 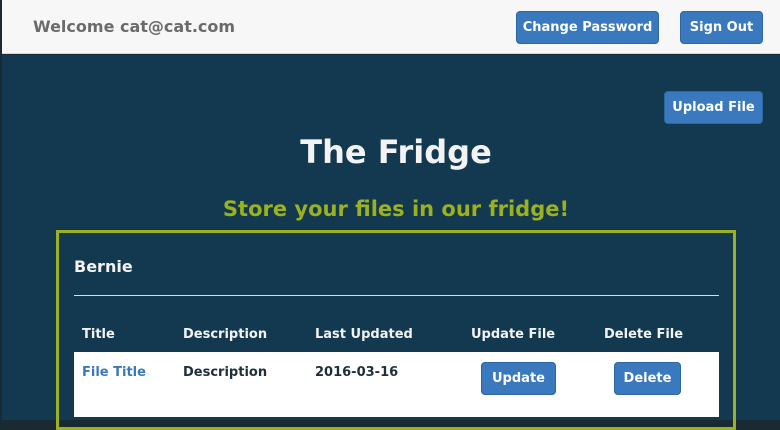 What do you see at coordinates (513, 334) in the screenshot?
I see `column-header-update-file: Update File` at bounding box center [513, 334].